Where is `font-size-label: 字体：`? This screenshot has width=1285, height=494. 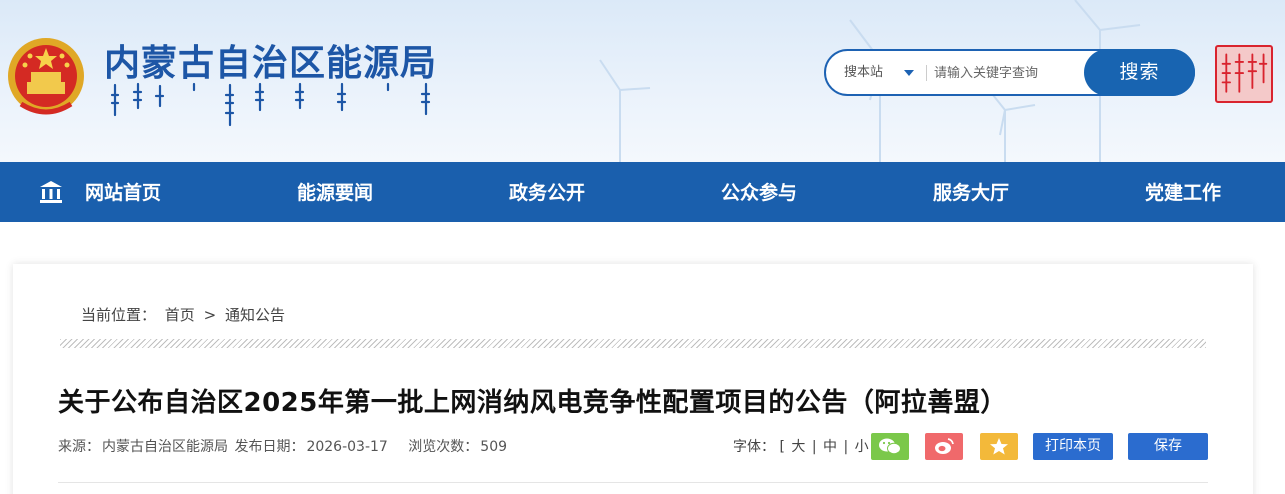 font-size-label: 字体： is located at coordinates (754, 447).